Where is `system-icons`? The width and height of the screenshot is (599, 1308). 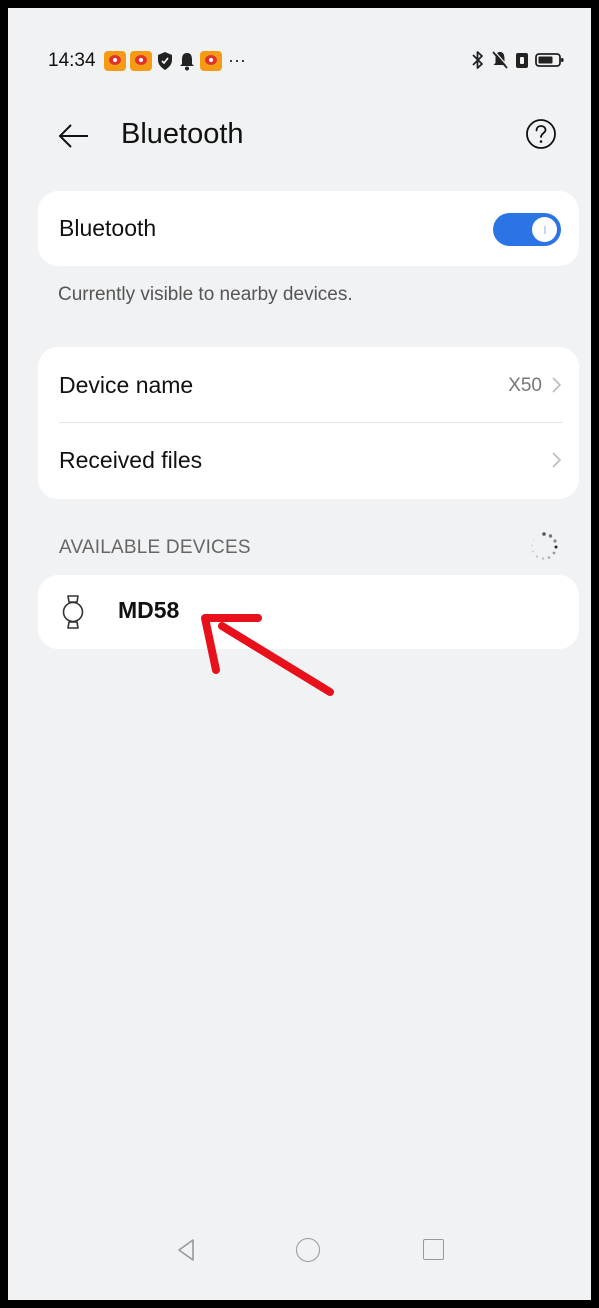 system-icons is located at coordinates (518, 60).